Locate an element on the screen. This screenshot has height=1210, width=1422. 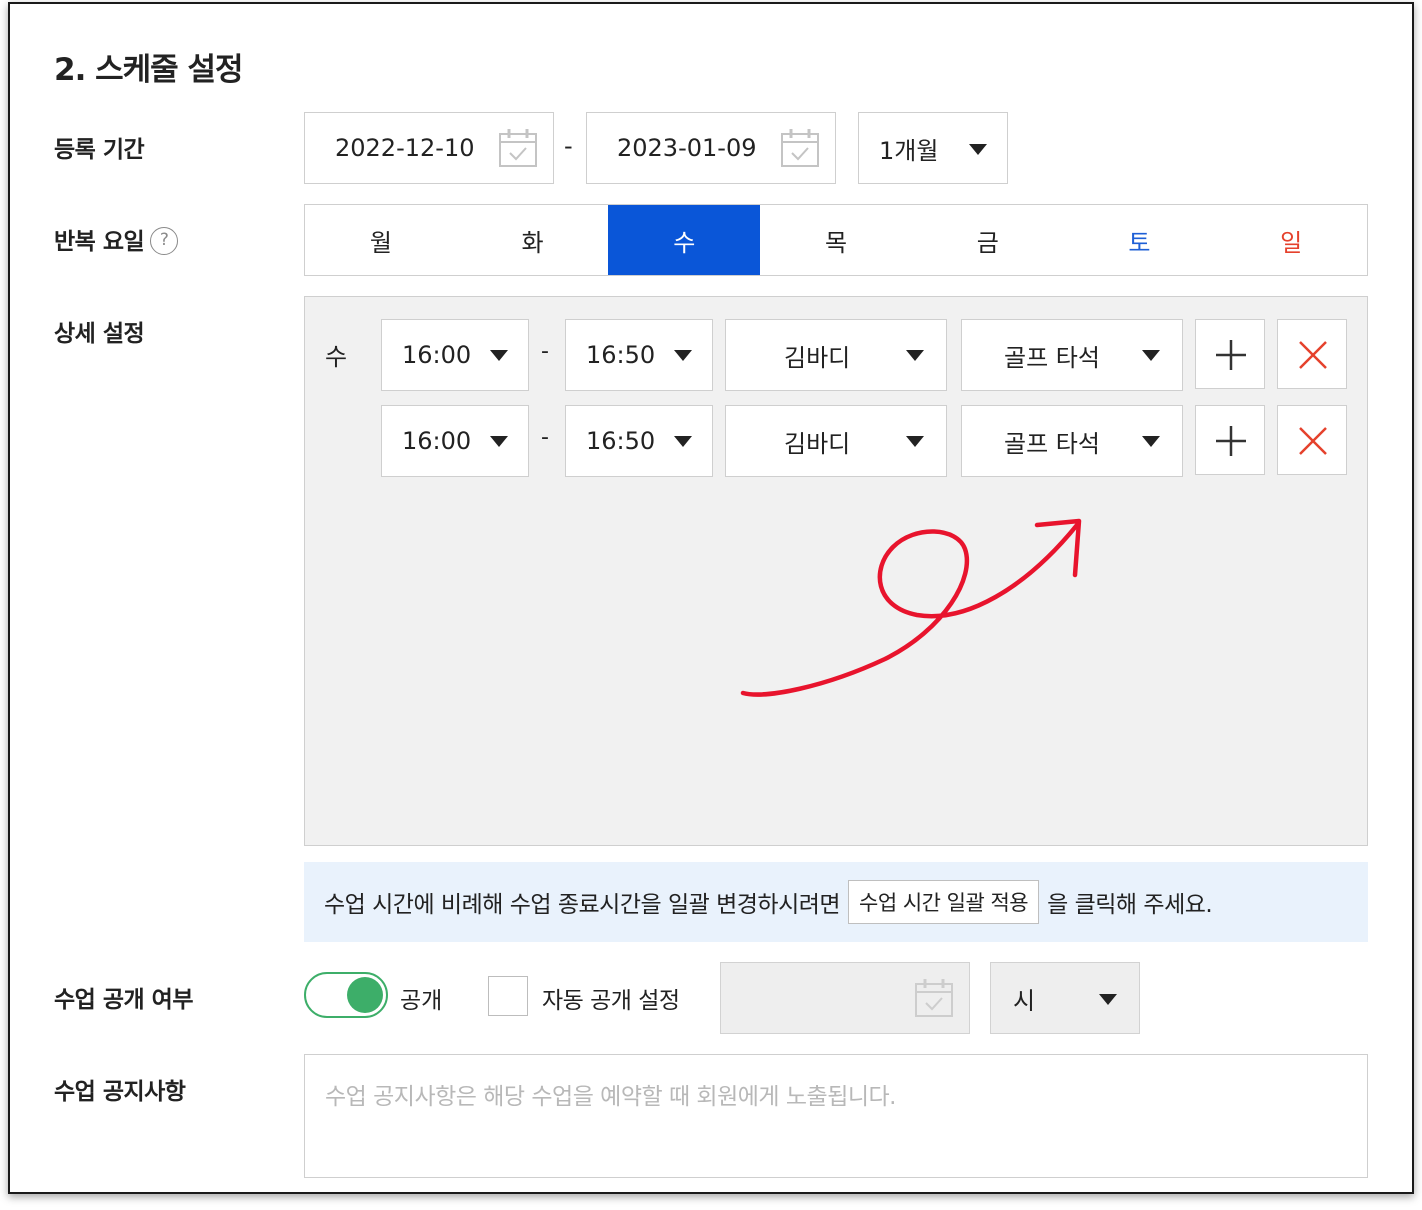
repeat-label-text: 반복 요일 is located at coordinates (99, 242).